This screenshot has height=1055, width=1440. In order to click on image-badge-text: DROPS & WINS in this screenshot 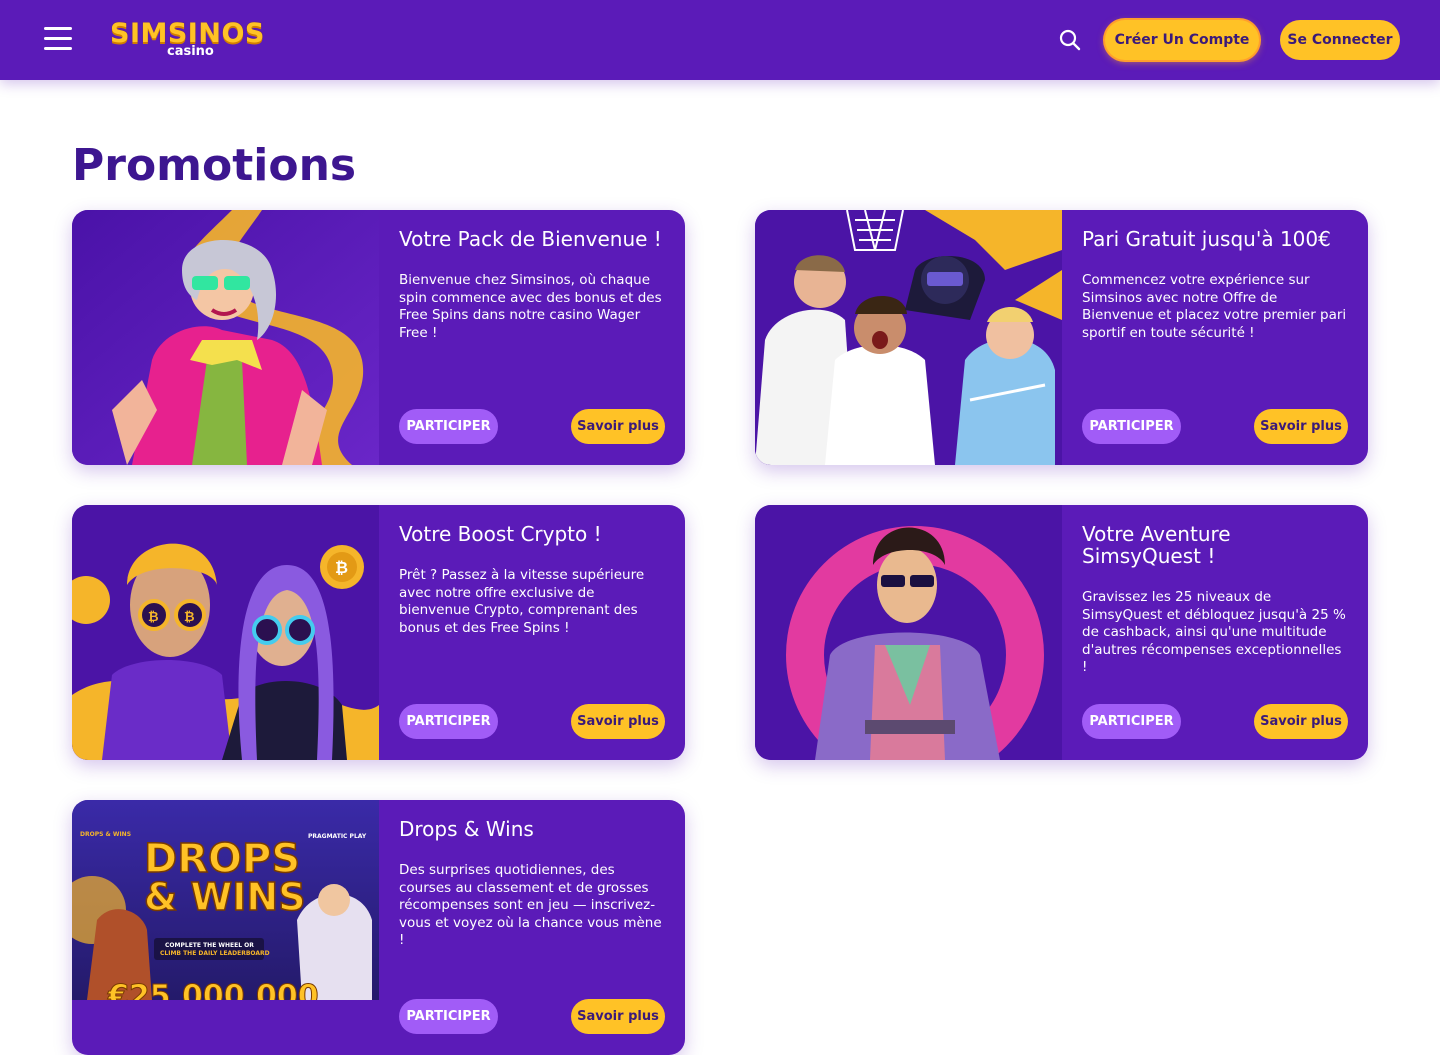, I will do `click(105, 834)`.